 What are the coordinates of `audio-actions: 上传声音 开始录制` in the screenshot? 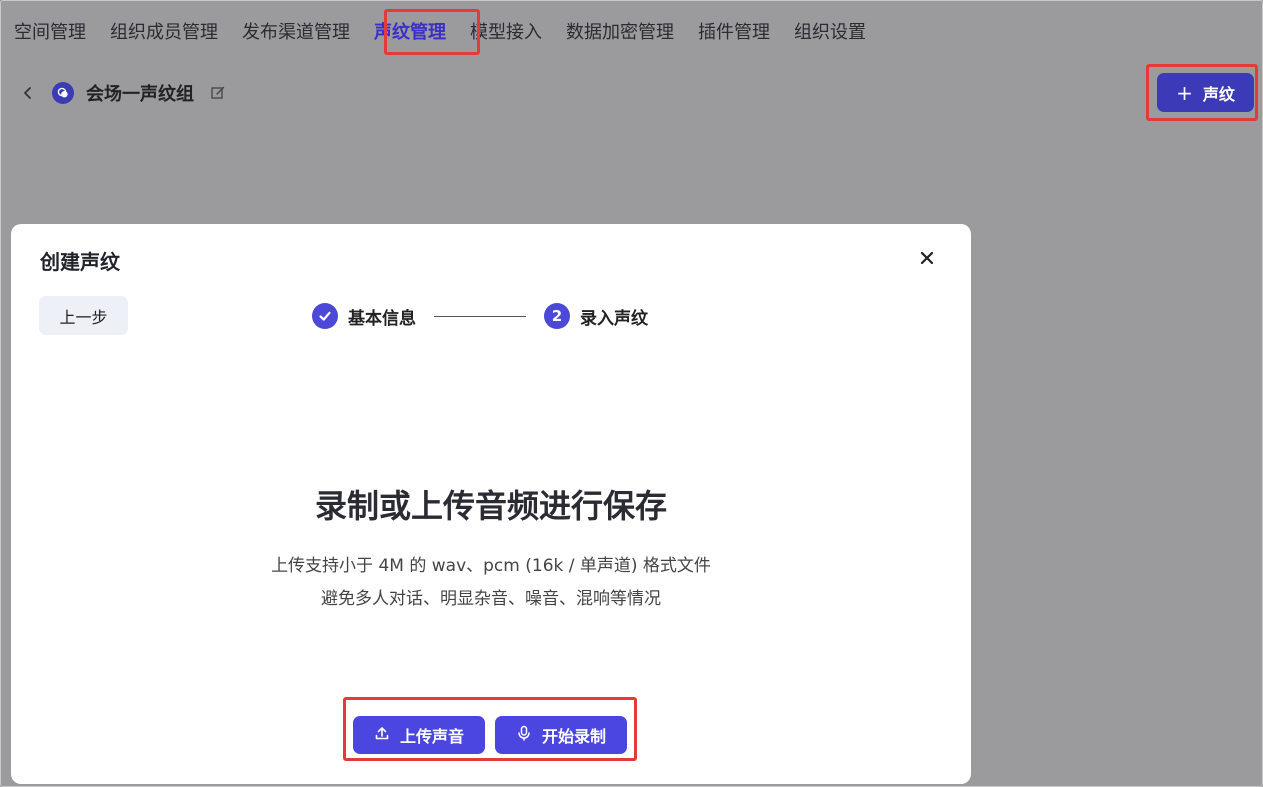 It's located at (490, 735).